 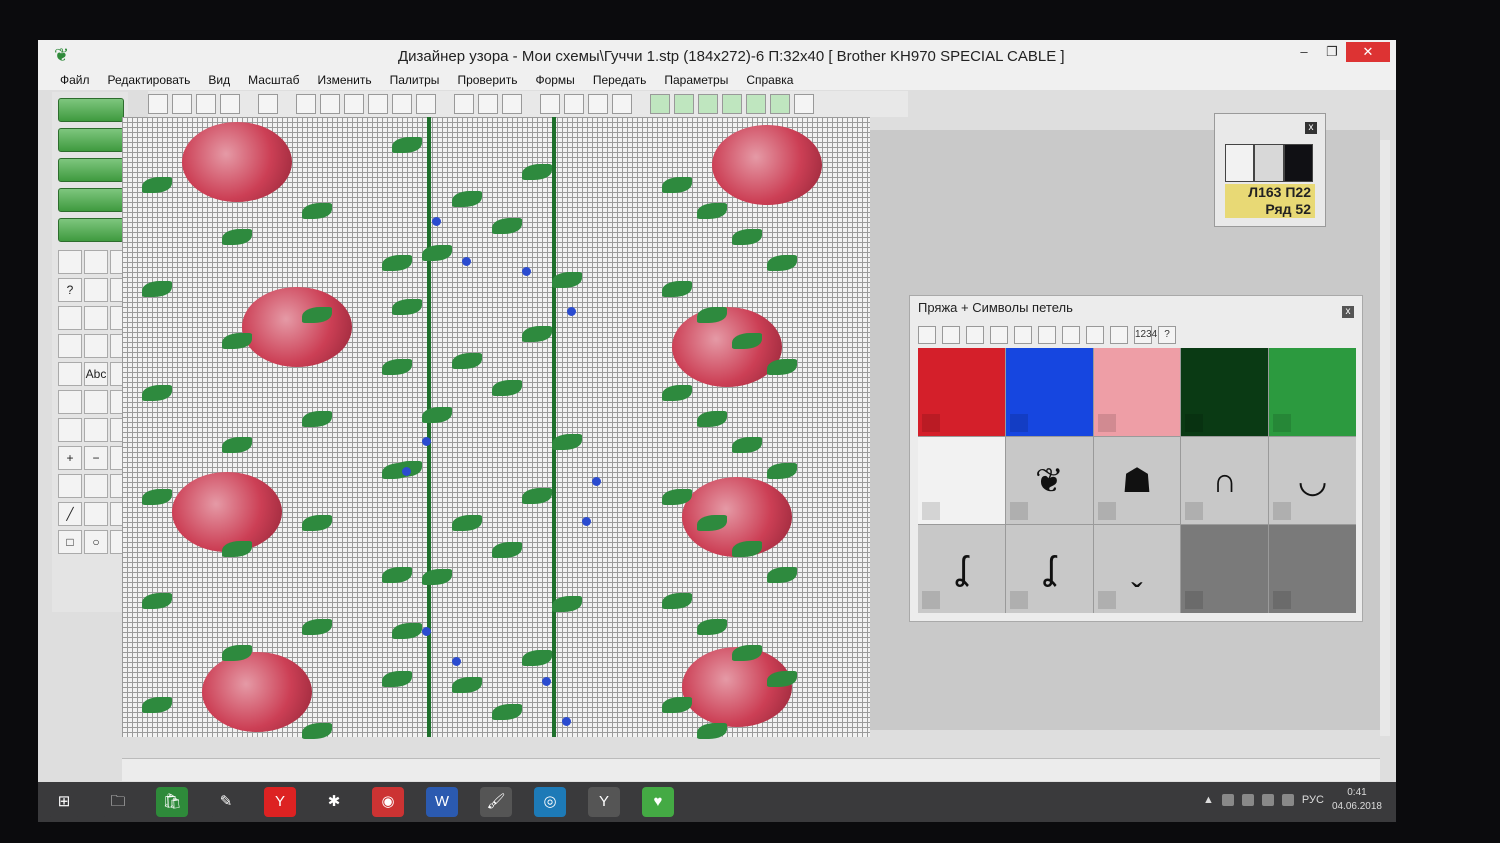 What do you see at coordinates (732, 104) in the screenshot?
I see `dup-icon` at bounding box center [732, 104].